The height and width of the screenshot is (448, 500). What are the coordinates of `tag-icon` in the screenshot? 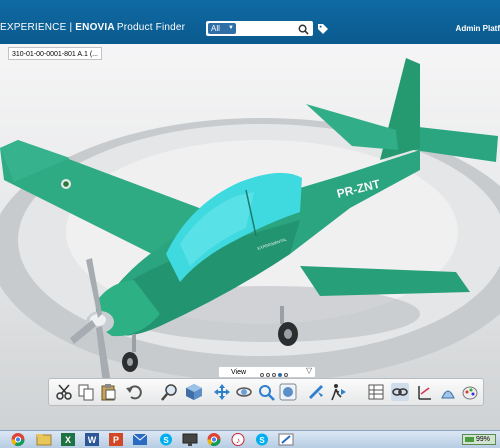 It's located at (323, 31).